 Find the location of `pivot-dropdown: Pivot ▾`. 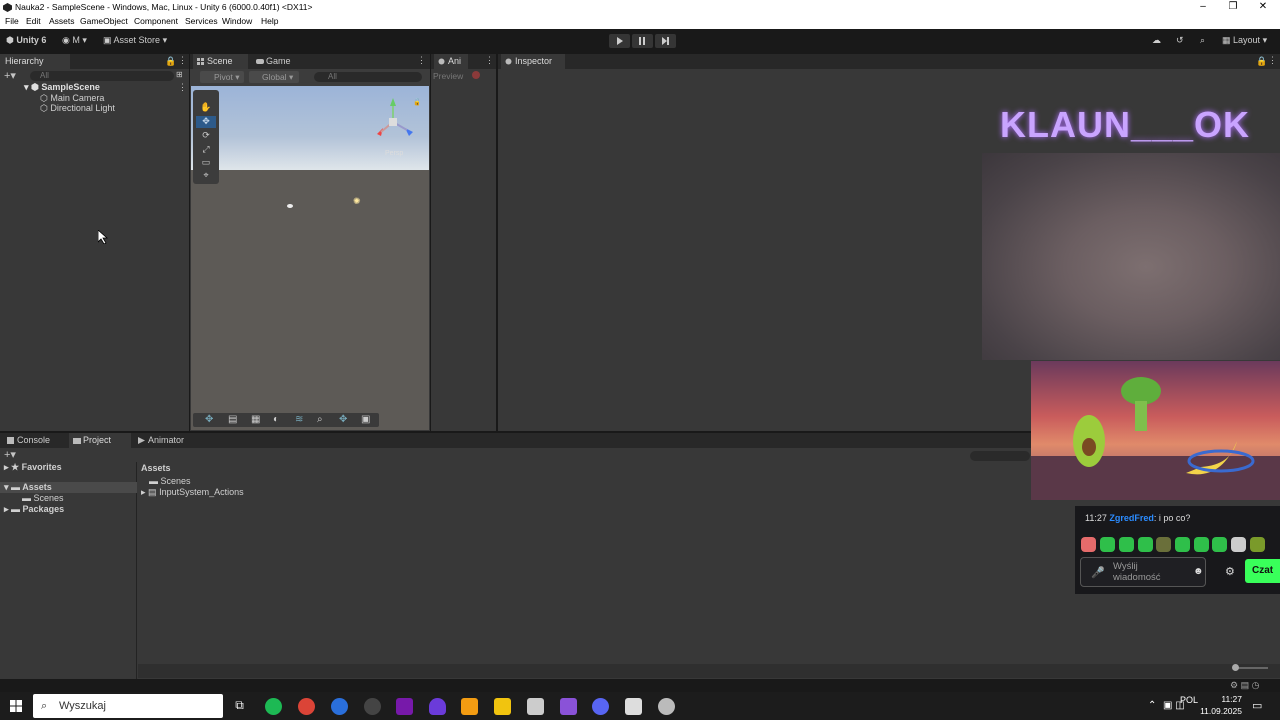

pivot-dropdown: Pivot ▾ is located at coordinates (222, 77).